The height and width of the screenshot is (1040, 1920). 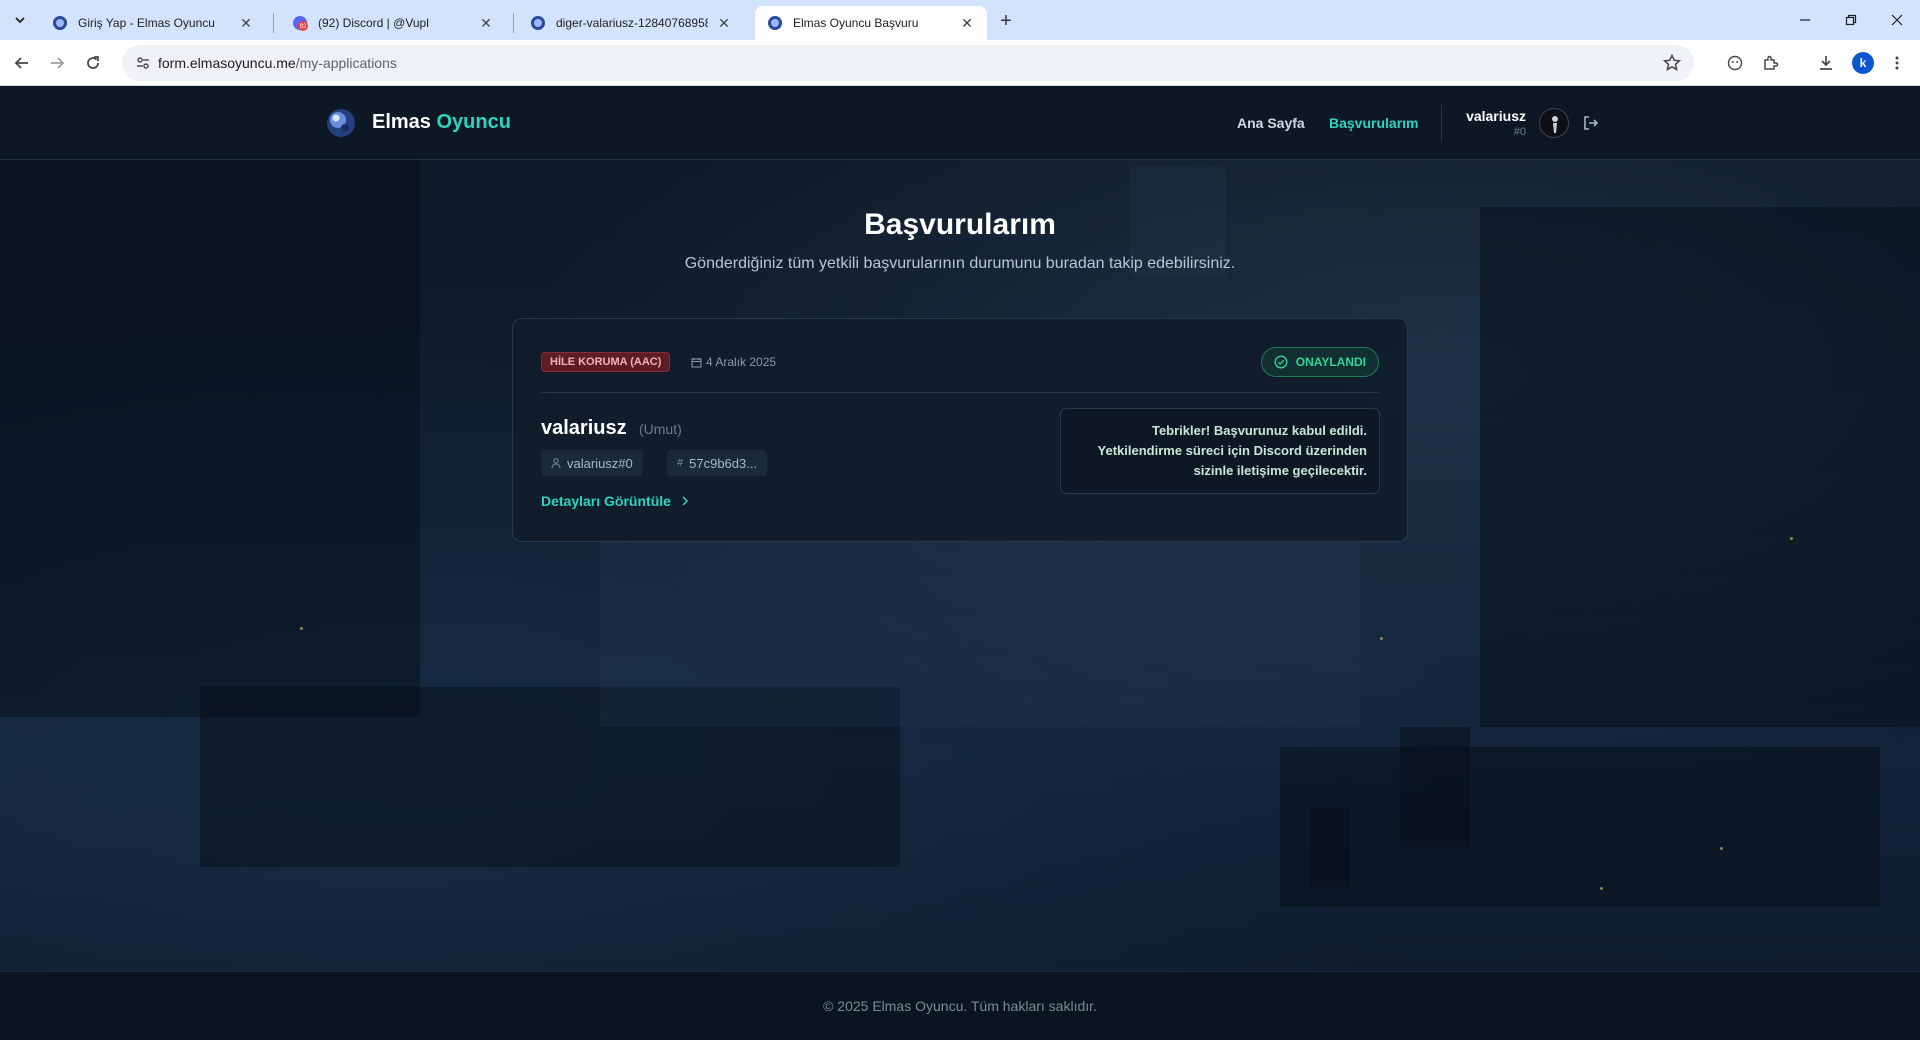 I want to click on close-icon, so click(x=1897, y=20).